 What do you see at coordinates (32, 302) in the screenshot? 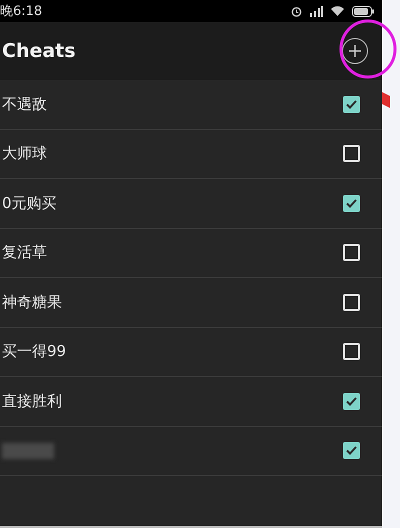
I see `cheat-name: 神奇糖果` at bounding box center [32, 302].